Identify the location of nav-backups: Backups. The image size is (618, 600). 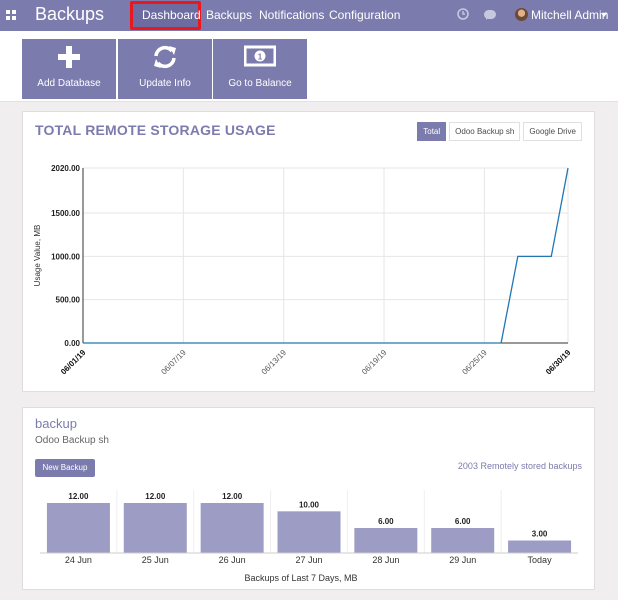
(229, 15).